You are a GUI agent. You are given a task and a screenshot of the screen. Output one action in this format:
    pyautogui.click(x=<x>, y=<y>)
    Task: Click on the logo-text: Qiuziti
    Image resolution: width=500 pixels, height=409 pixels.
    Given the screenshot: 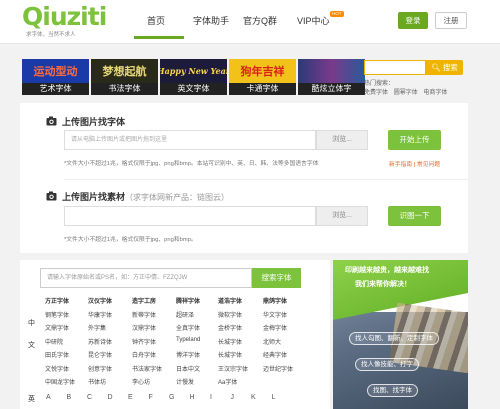 What is the action you would take?
    pyautogui.click(x=64, y=16)
    